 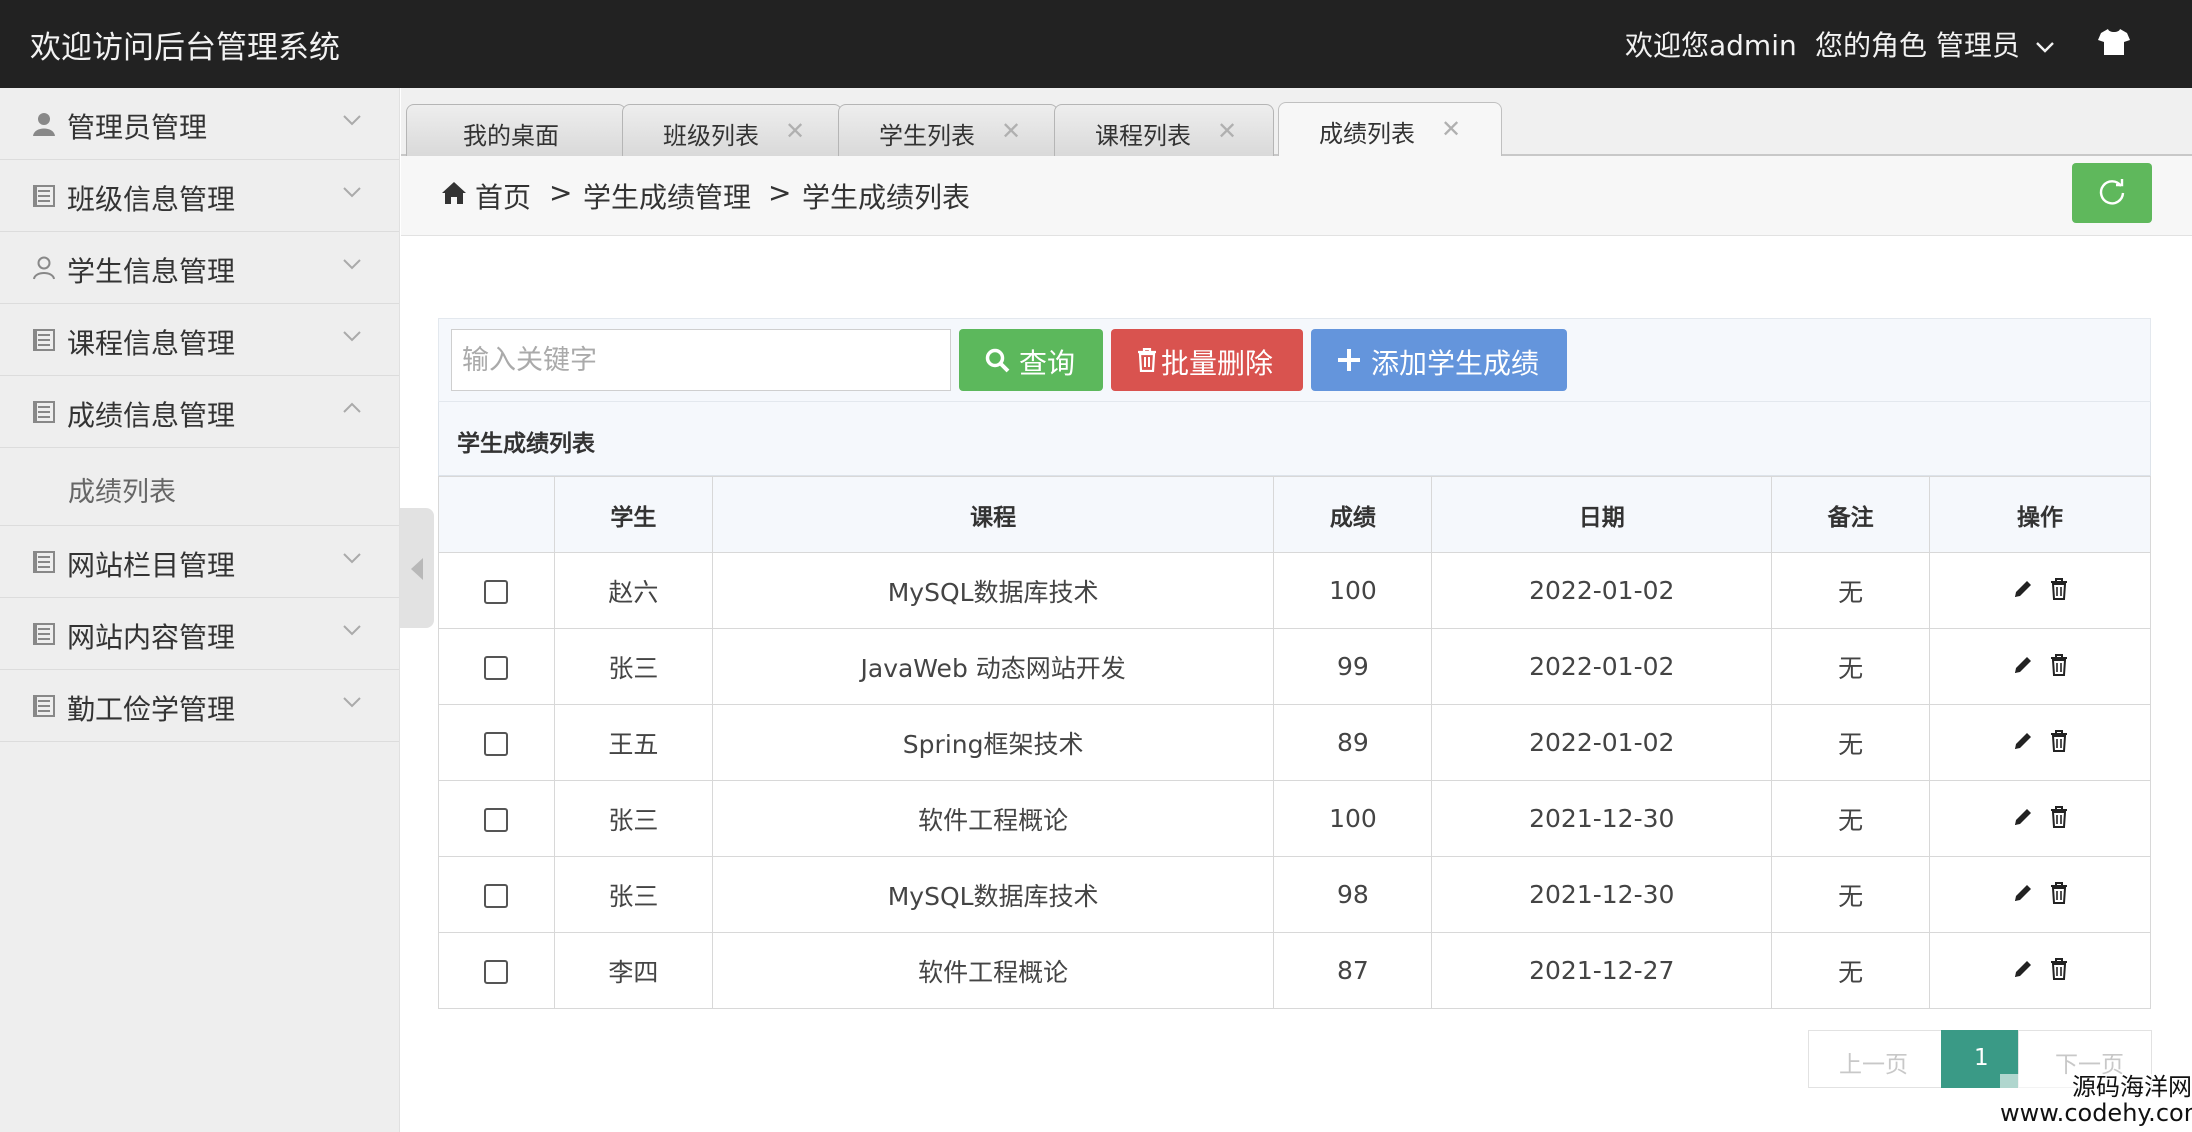 I want to click on score-cell: 100, so click(x=1353, y=590).